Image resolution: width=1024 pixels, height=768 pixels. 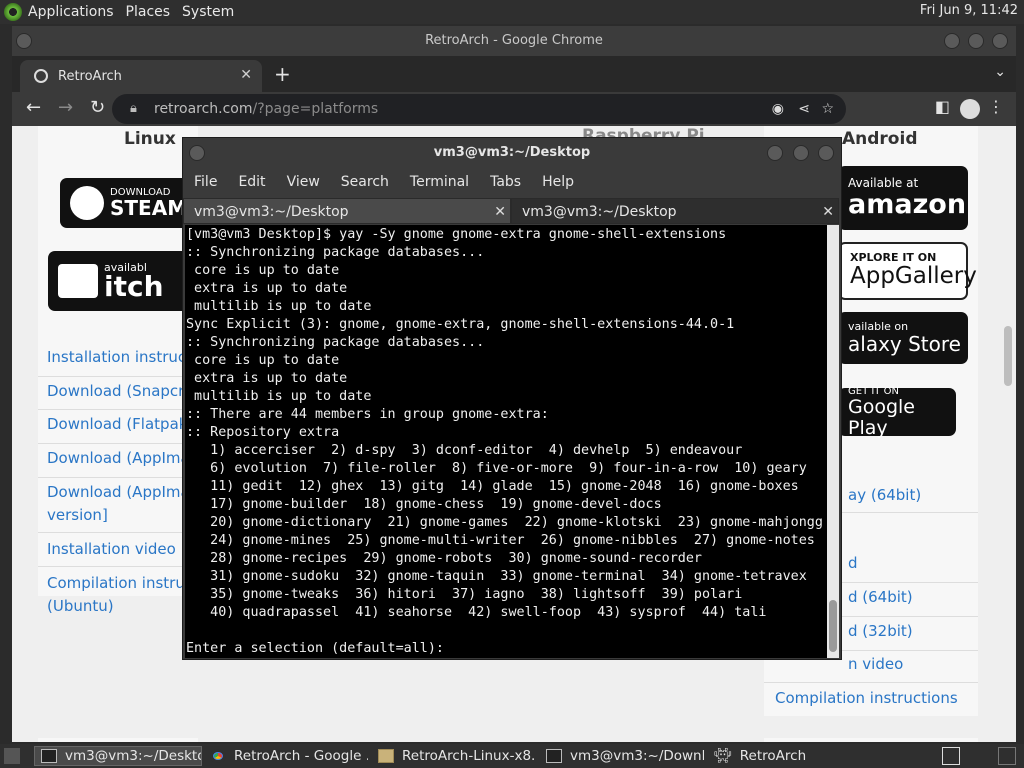 I want to click on galaxy-store-badge: vailable on alaxy Store, so click(x=903, y=338).